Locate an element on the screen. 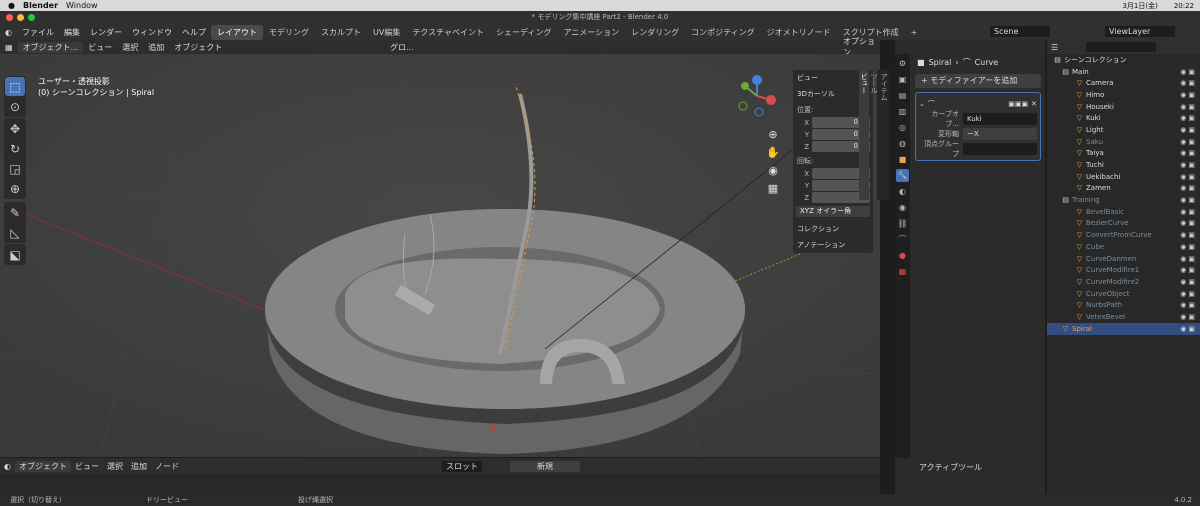  outliner-item-curveobject: ▽ CurveObject ◉▣ is located at coordinates (1123, 294).